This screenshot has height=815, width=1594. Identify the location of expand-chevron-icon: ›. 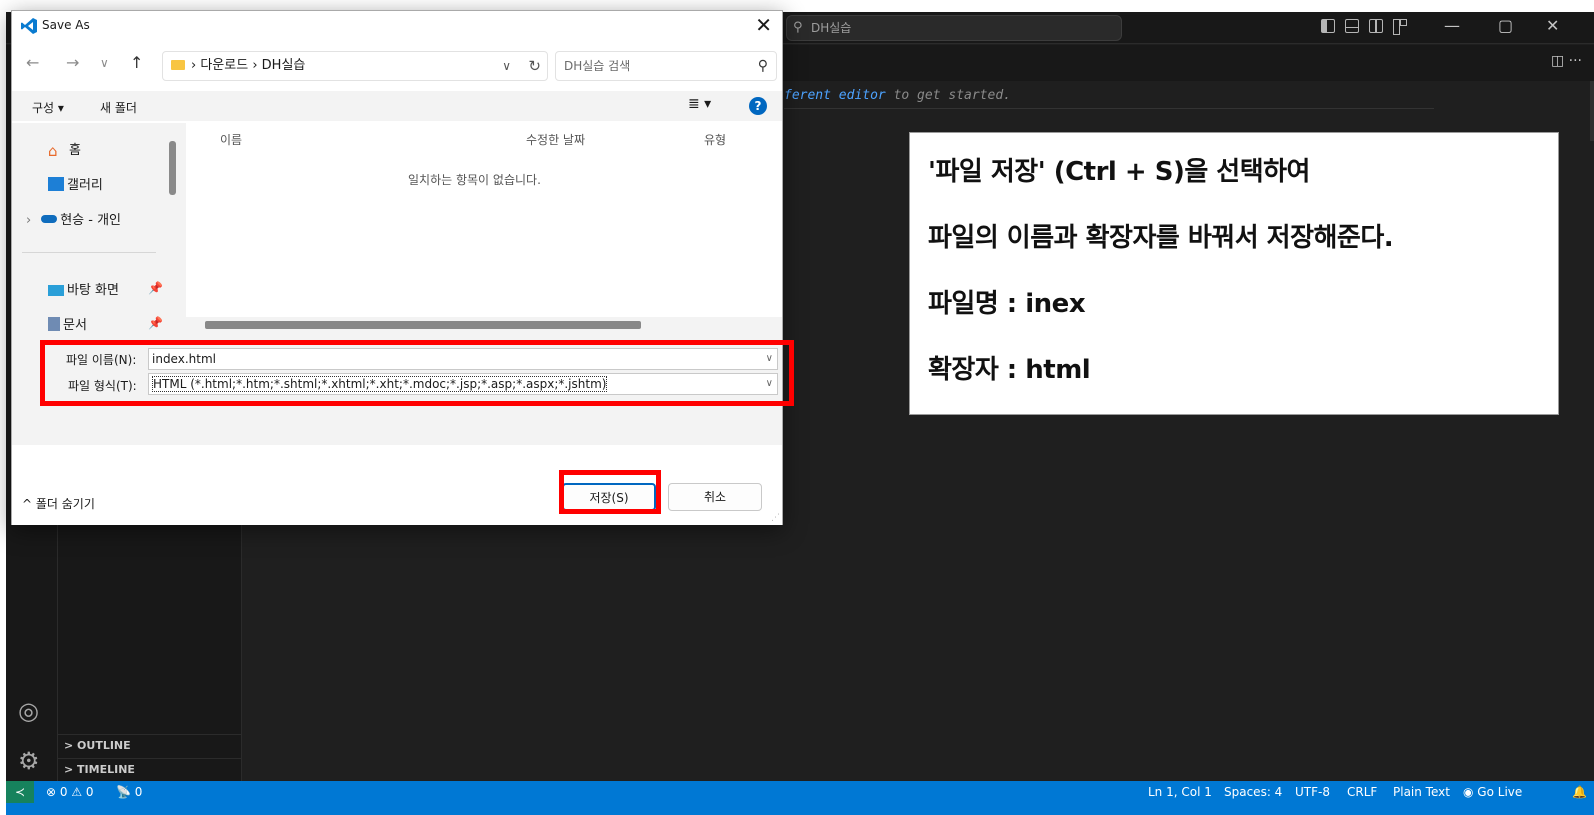
(28, 220).